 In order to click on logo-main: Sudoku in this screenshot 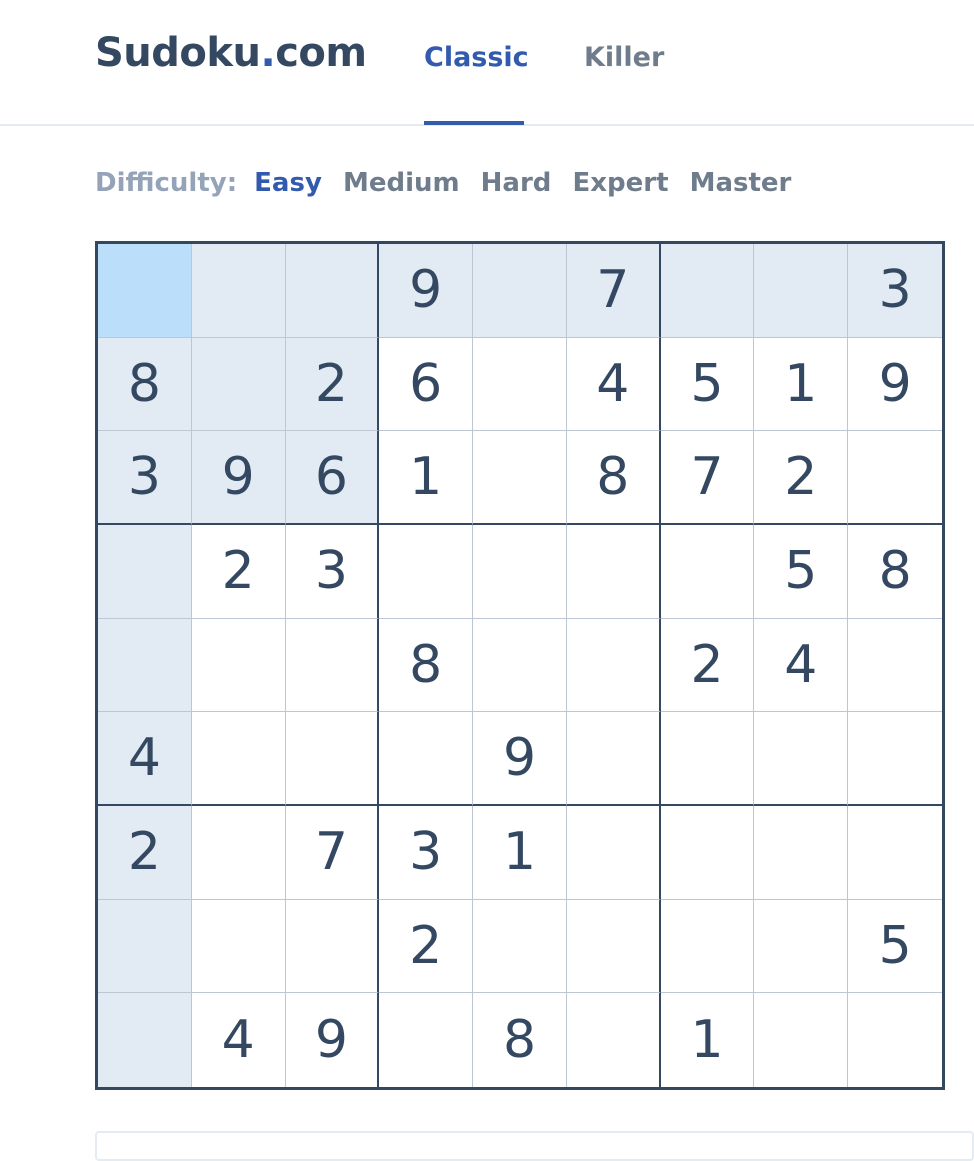, I will do `click(178, 53)`.